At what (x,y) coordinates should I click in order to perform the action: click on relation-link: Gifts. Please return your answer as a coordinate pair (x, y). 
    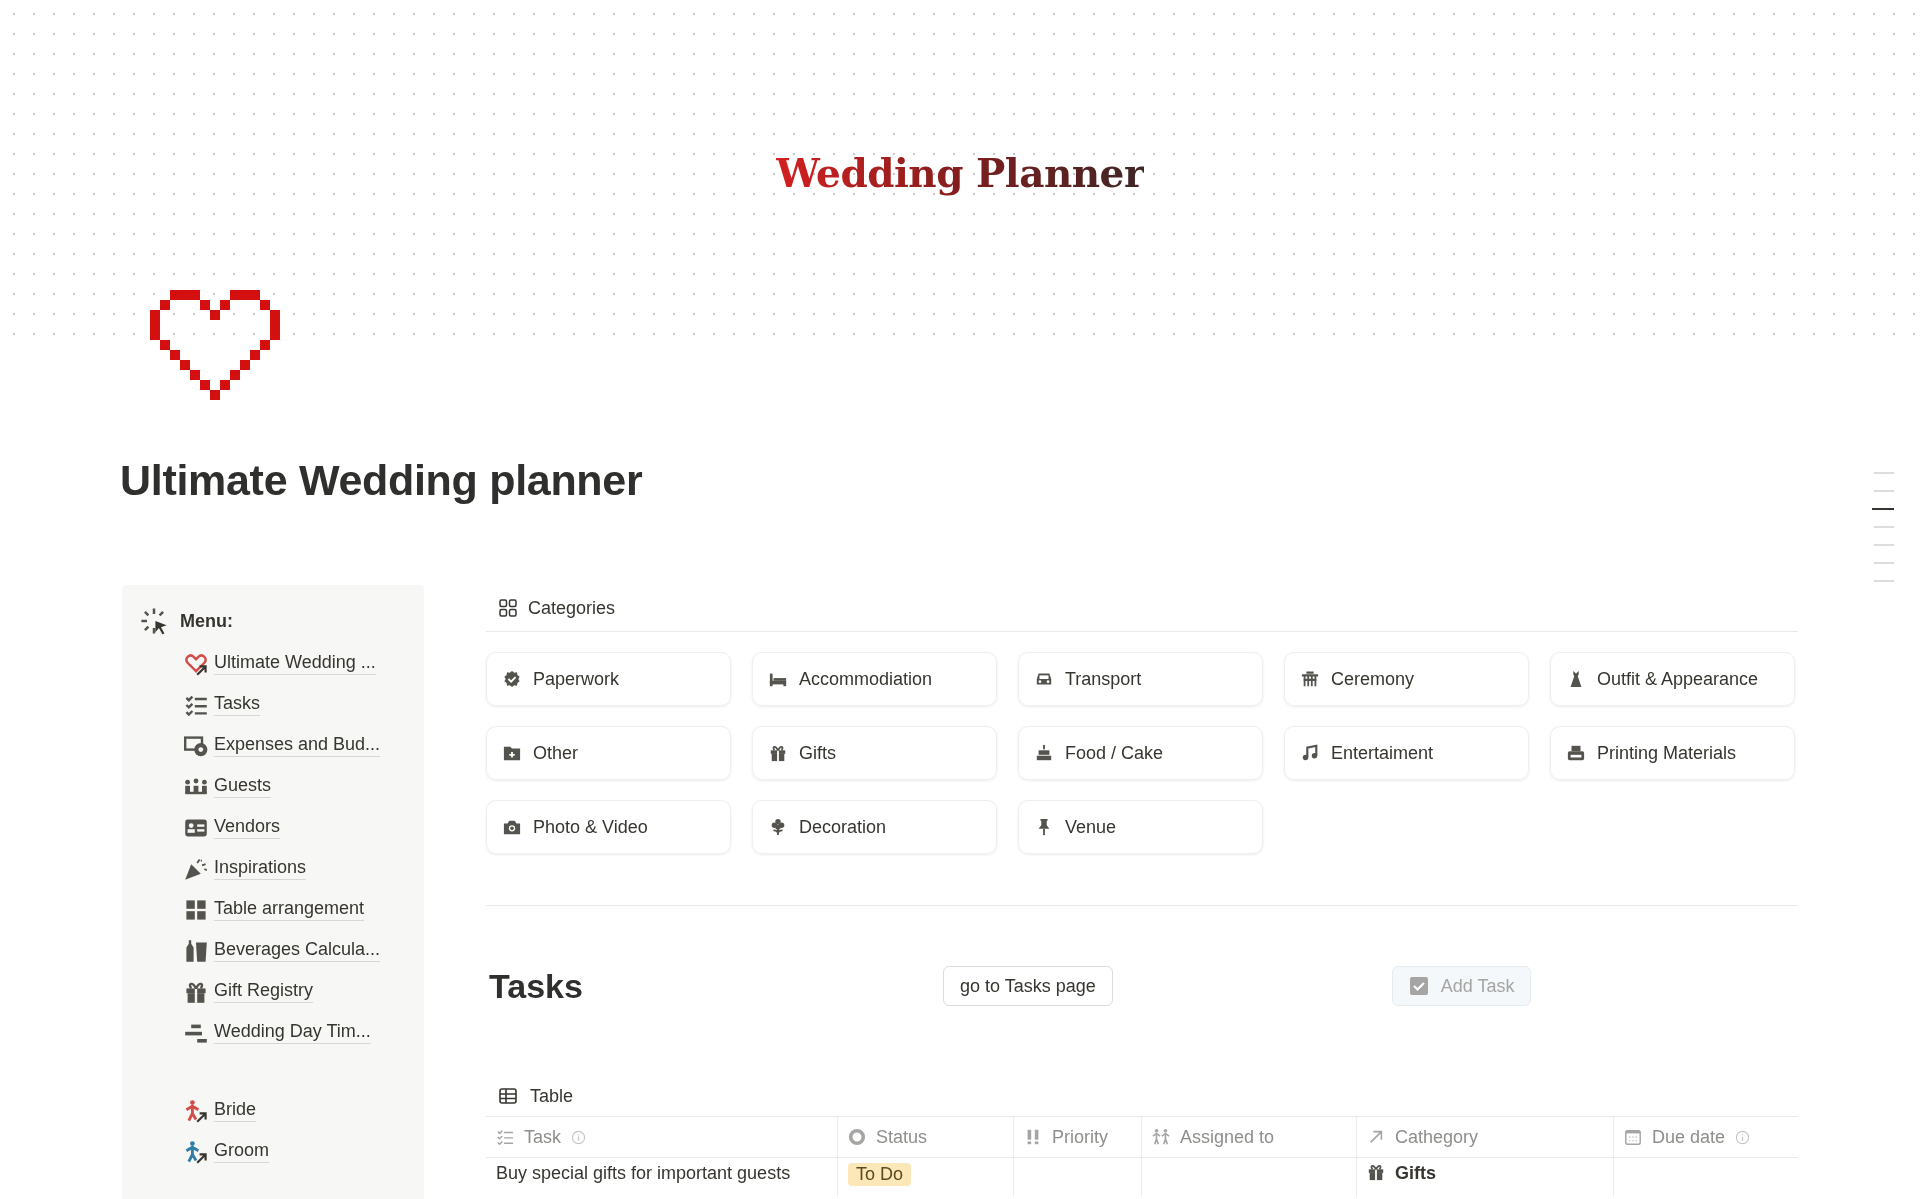
    Looking at the image, I should click on (1415, 1173).